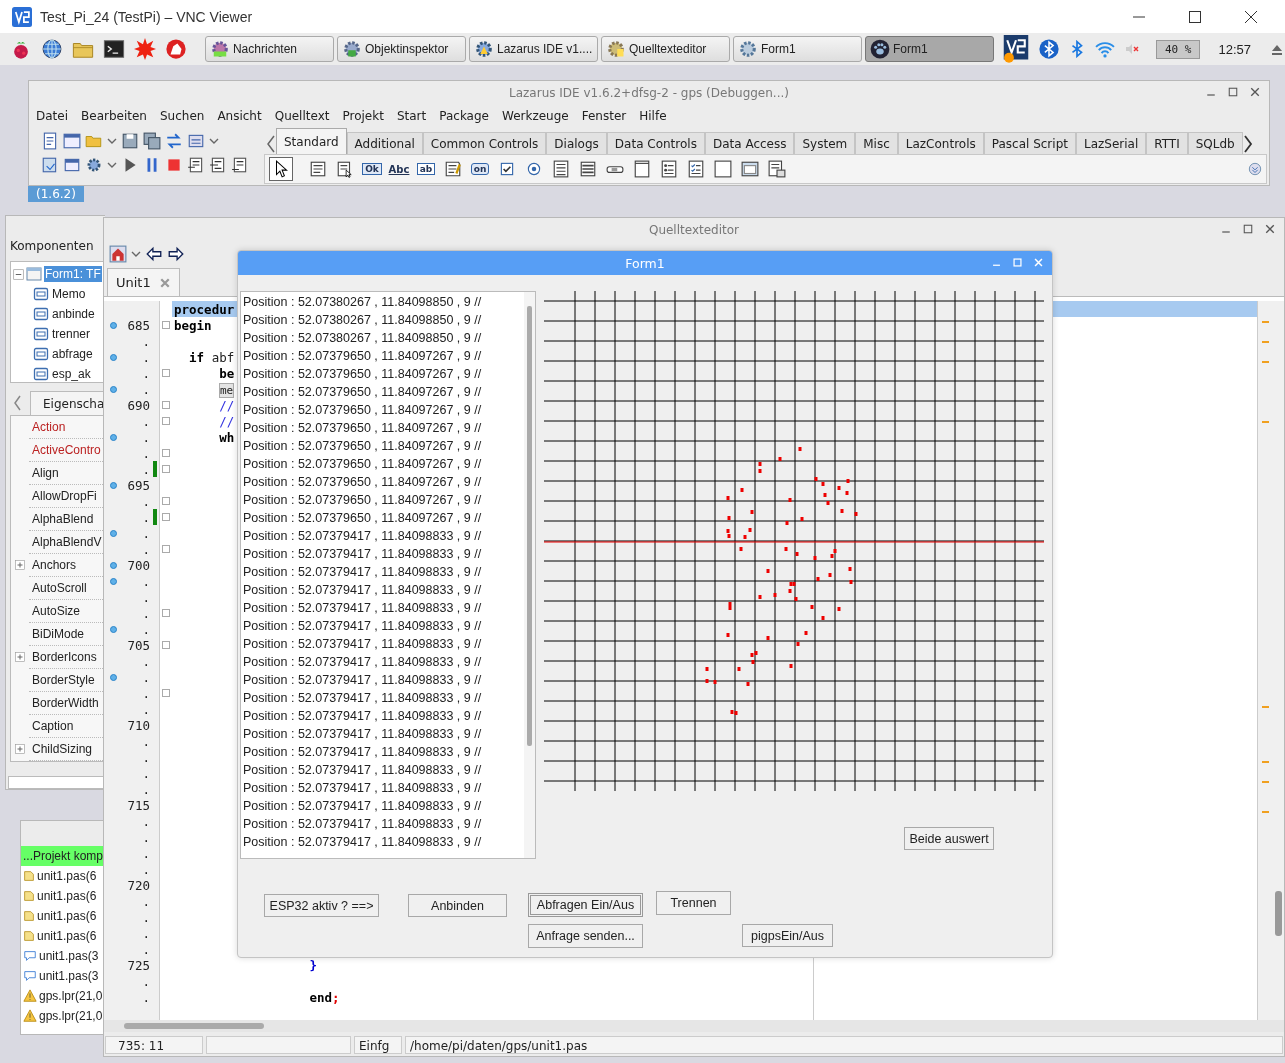  What do you see at coordinates (388, 575) in the screenshot?
I see `memo-field` at bounding box center [388, 575].